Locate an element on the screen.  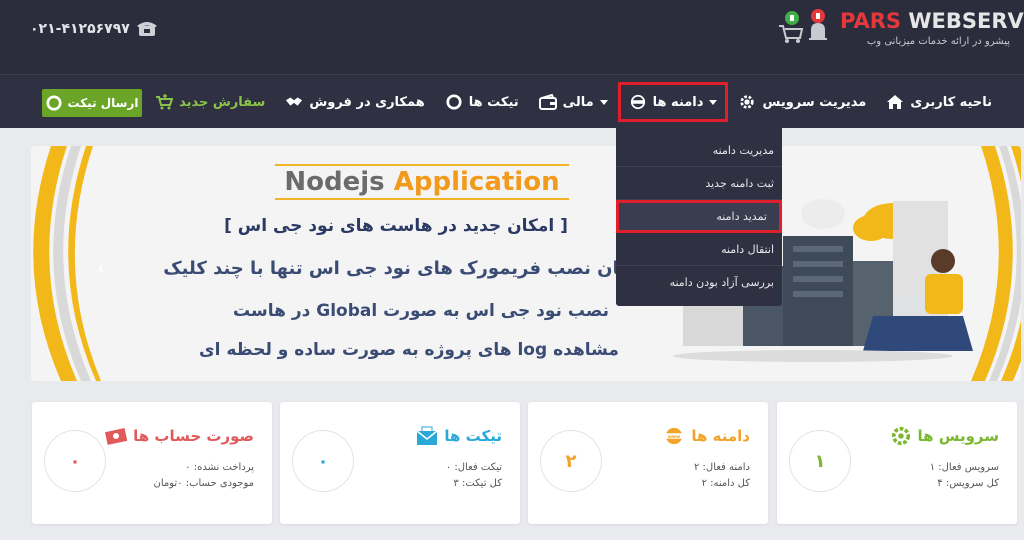
card-active-count: تیکت فعال: ۰ is located at coordinates (473, 467).